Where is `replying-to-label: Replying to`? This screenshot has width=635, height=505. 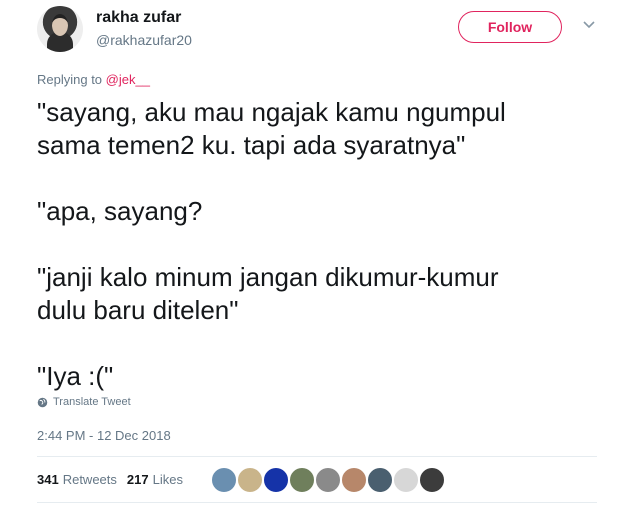
replying-to-label: Replying to is located at coordinates (70, 79).